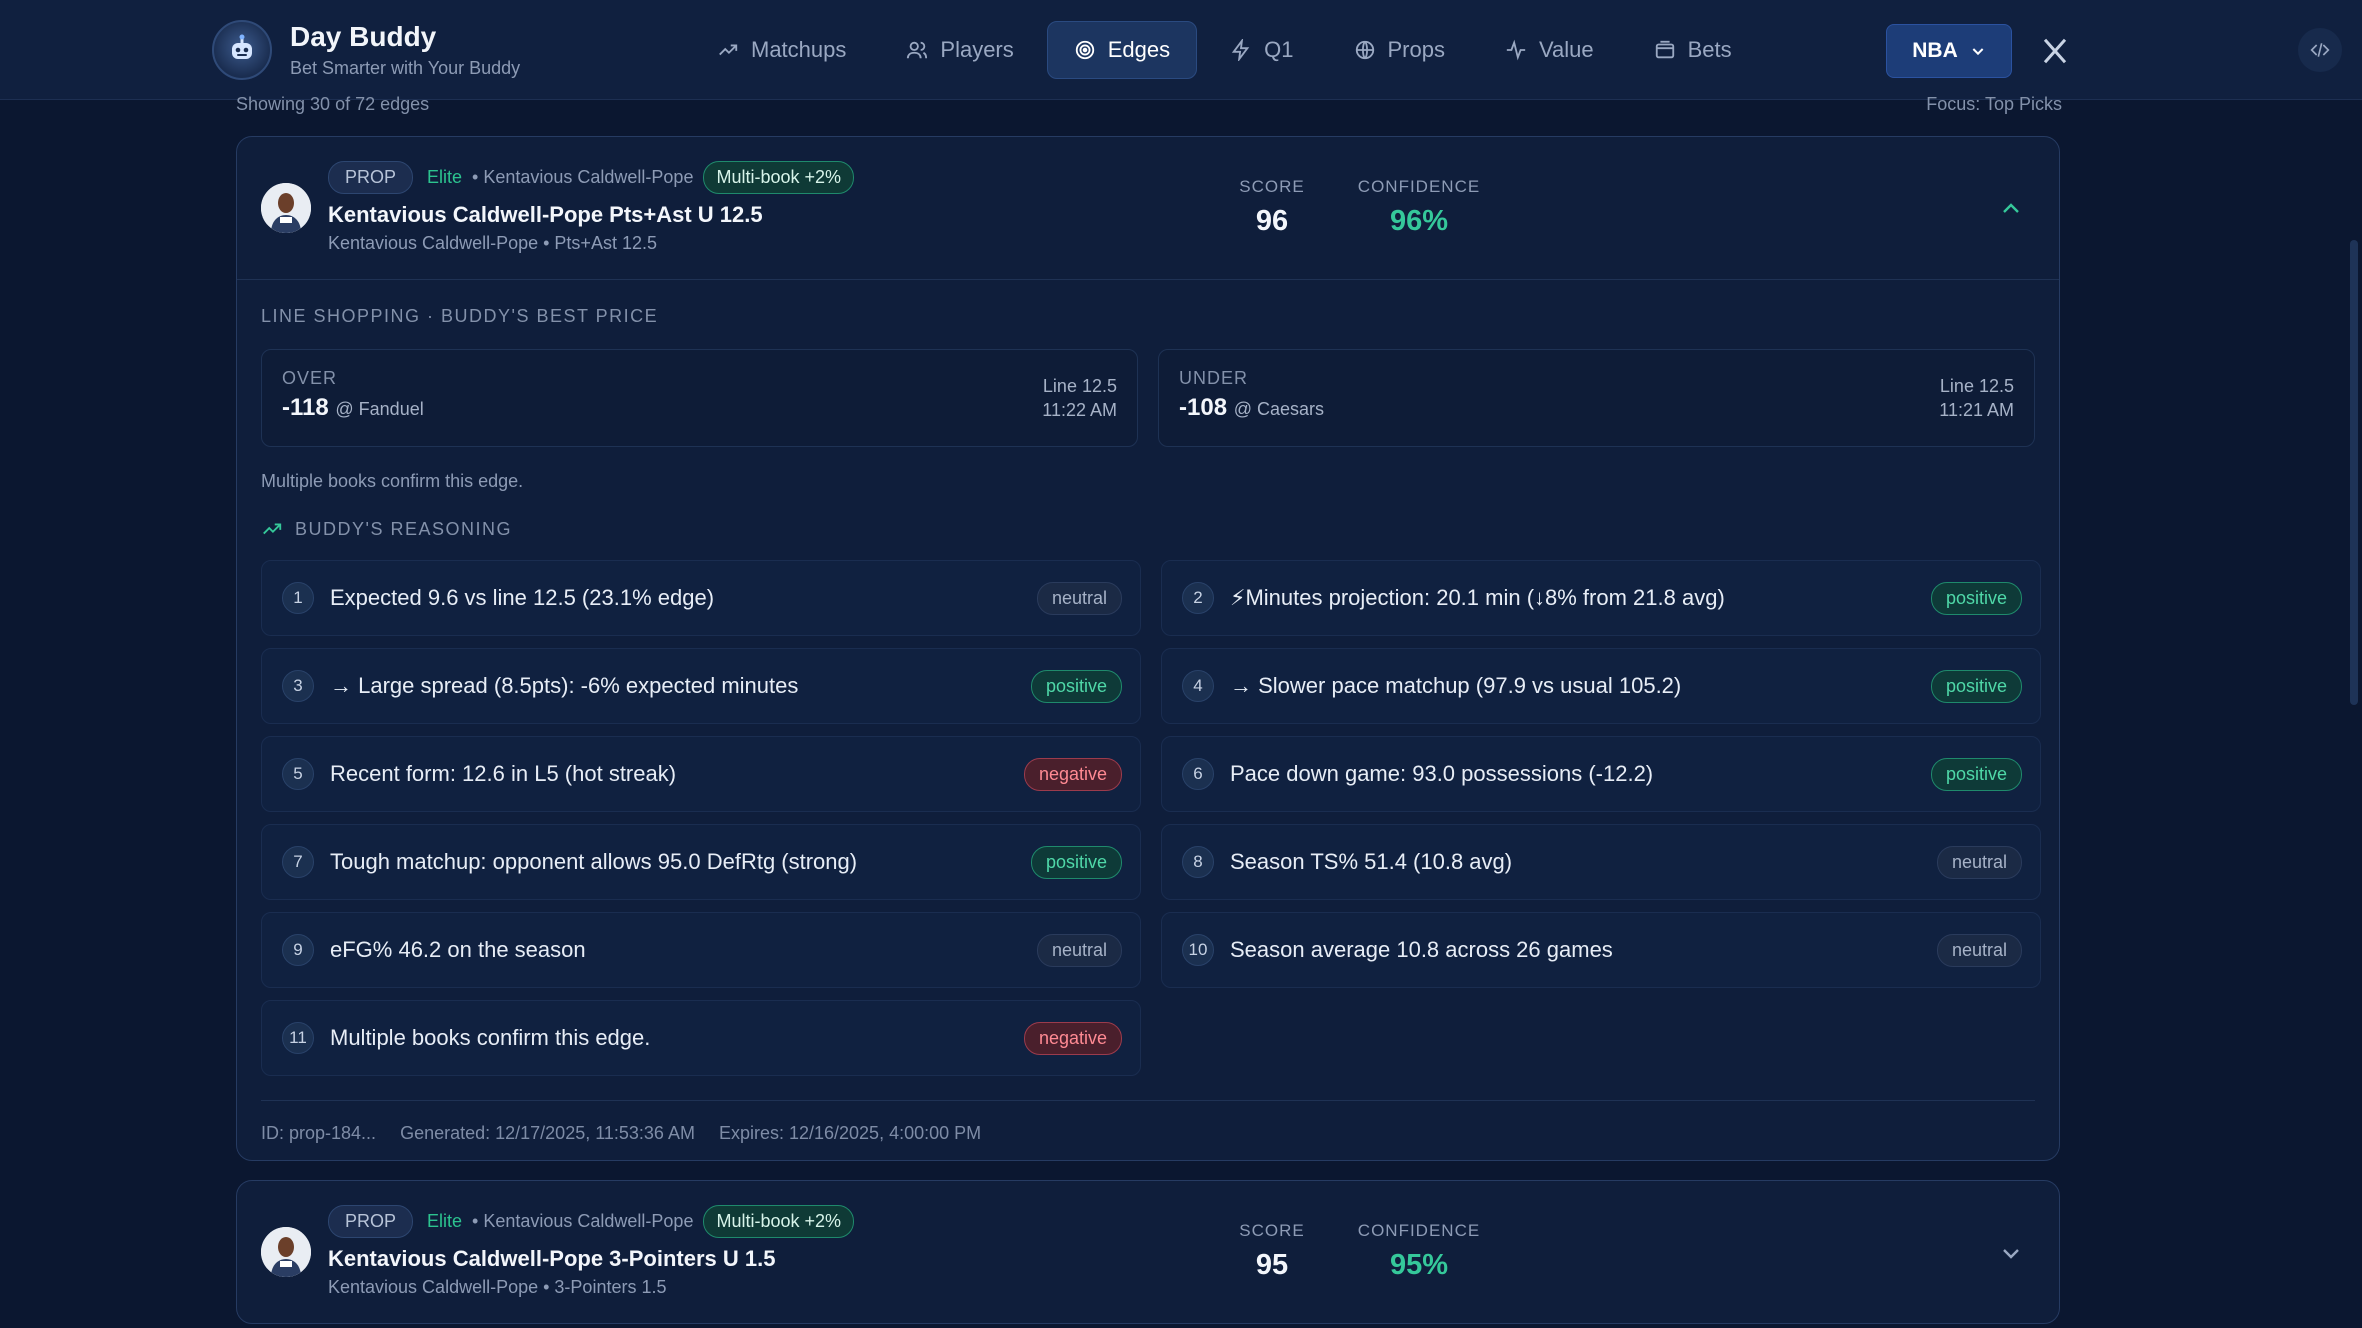 The image size is (2362, 1328). I want to click on side-label: OVER, so click(310, 378).